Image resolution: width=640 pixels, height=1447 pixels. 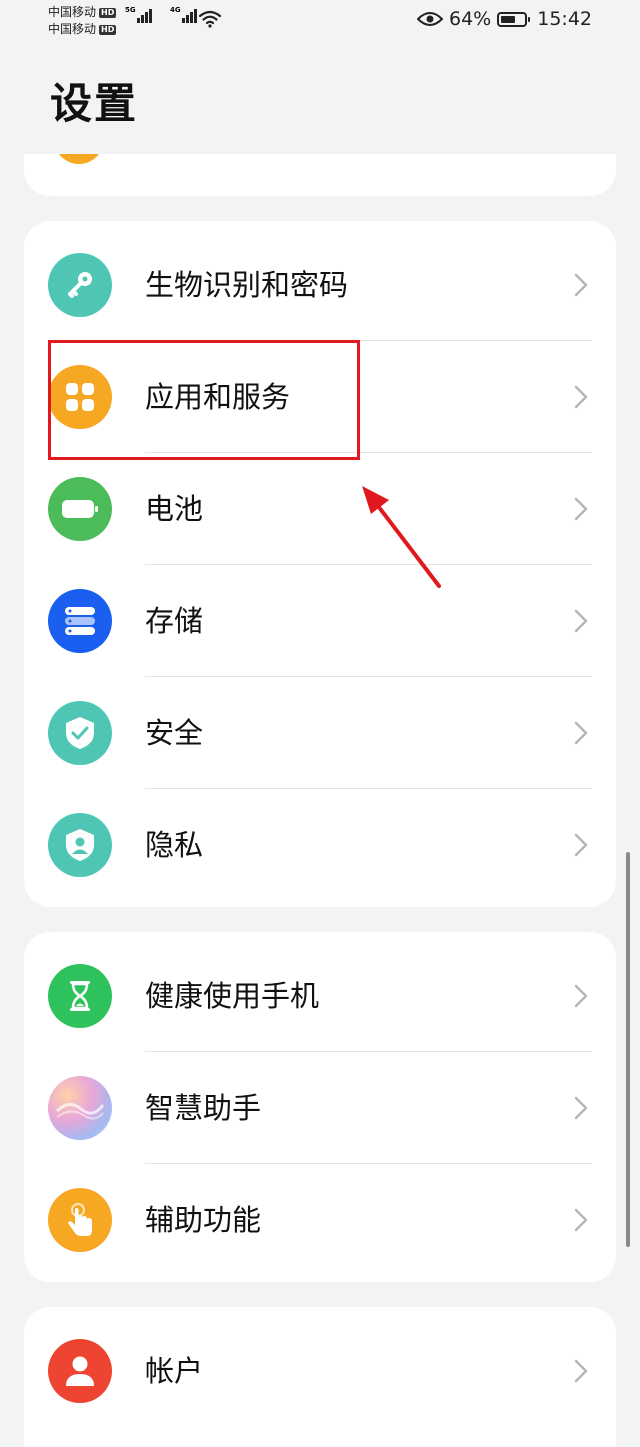 I want to click on settings-item-label: 智慧助手, so click(x=203, y=1108).